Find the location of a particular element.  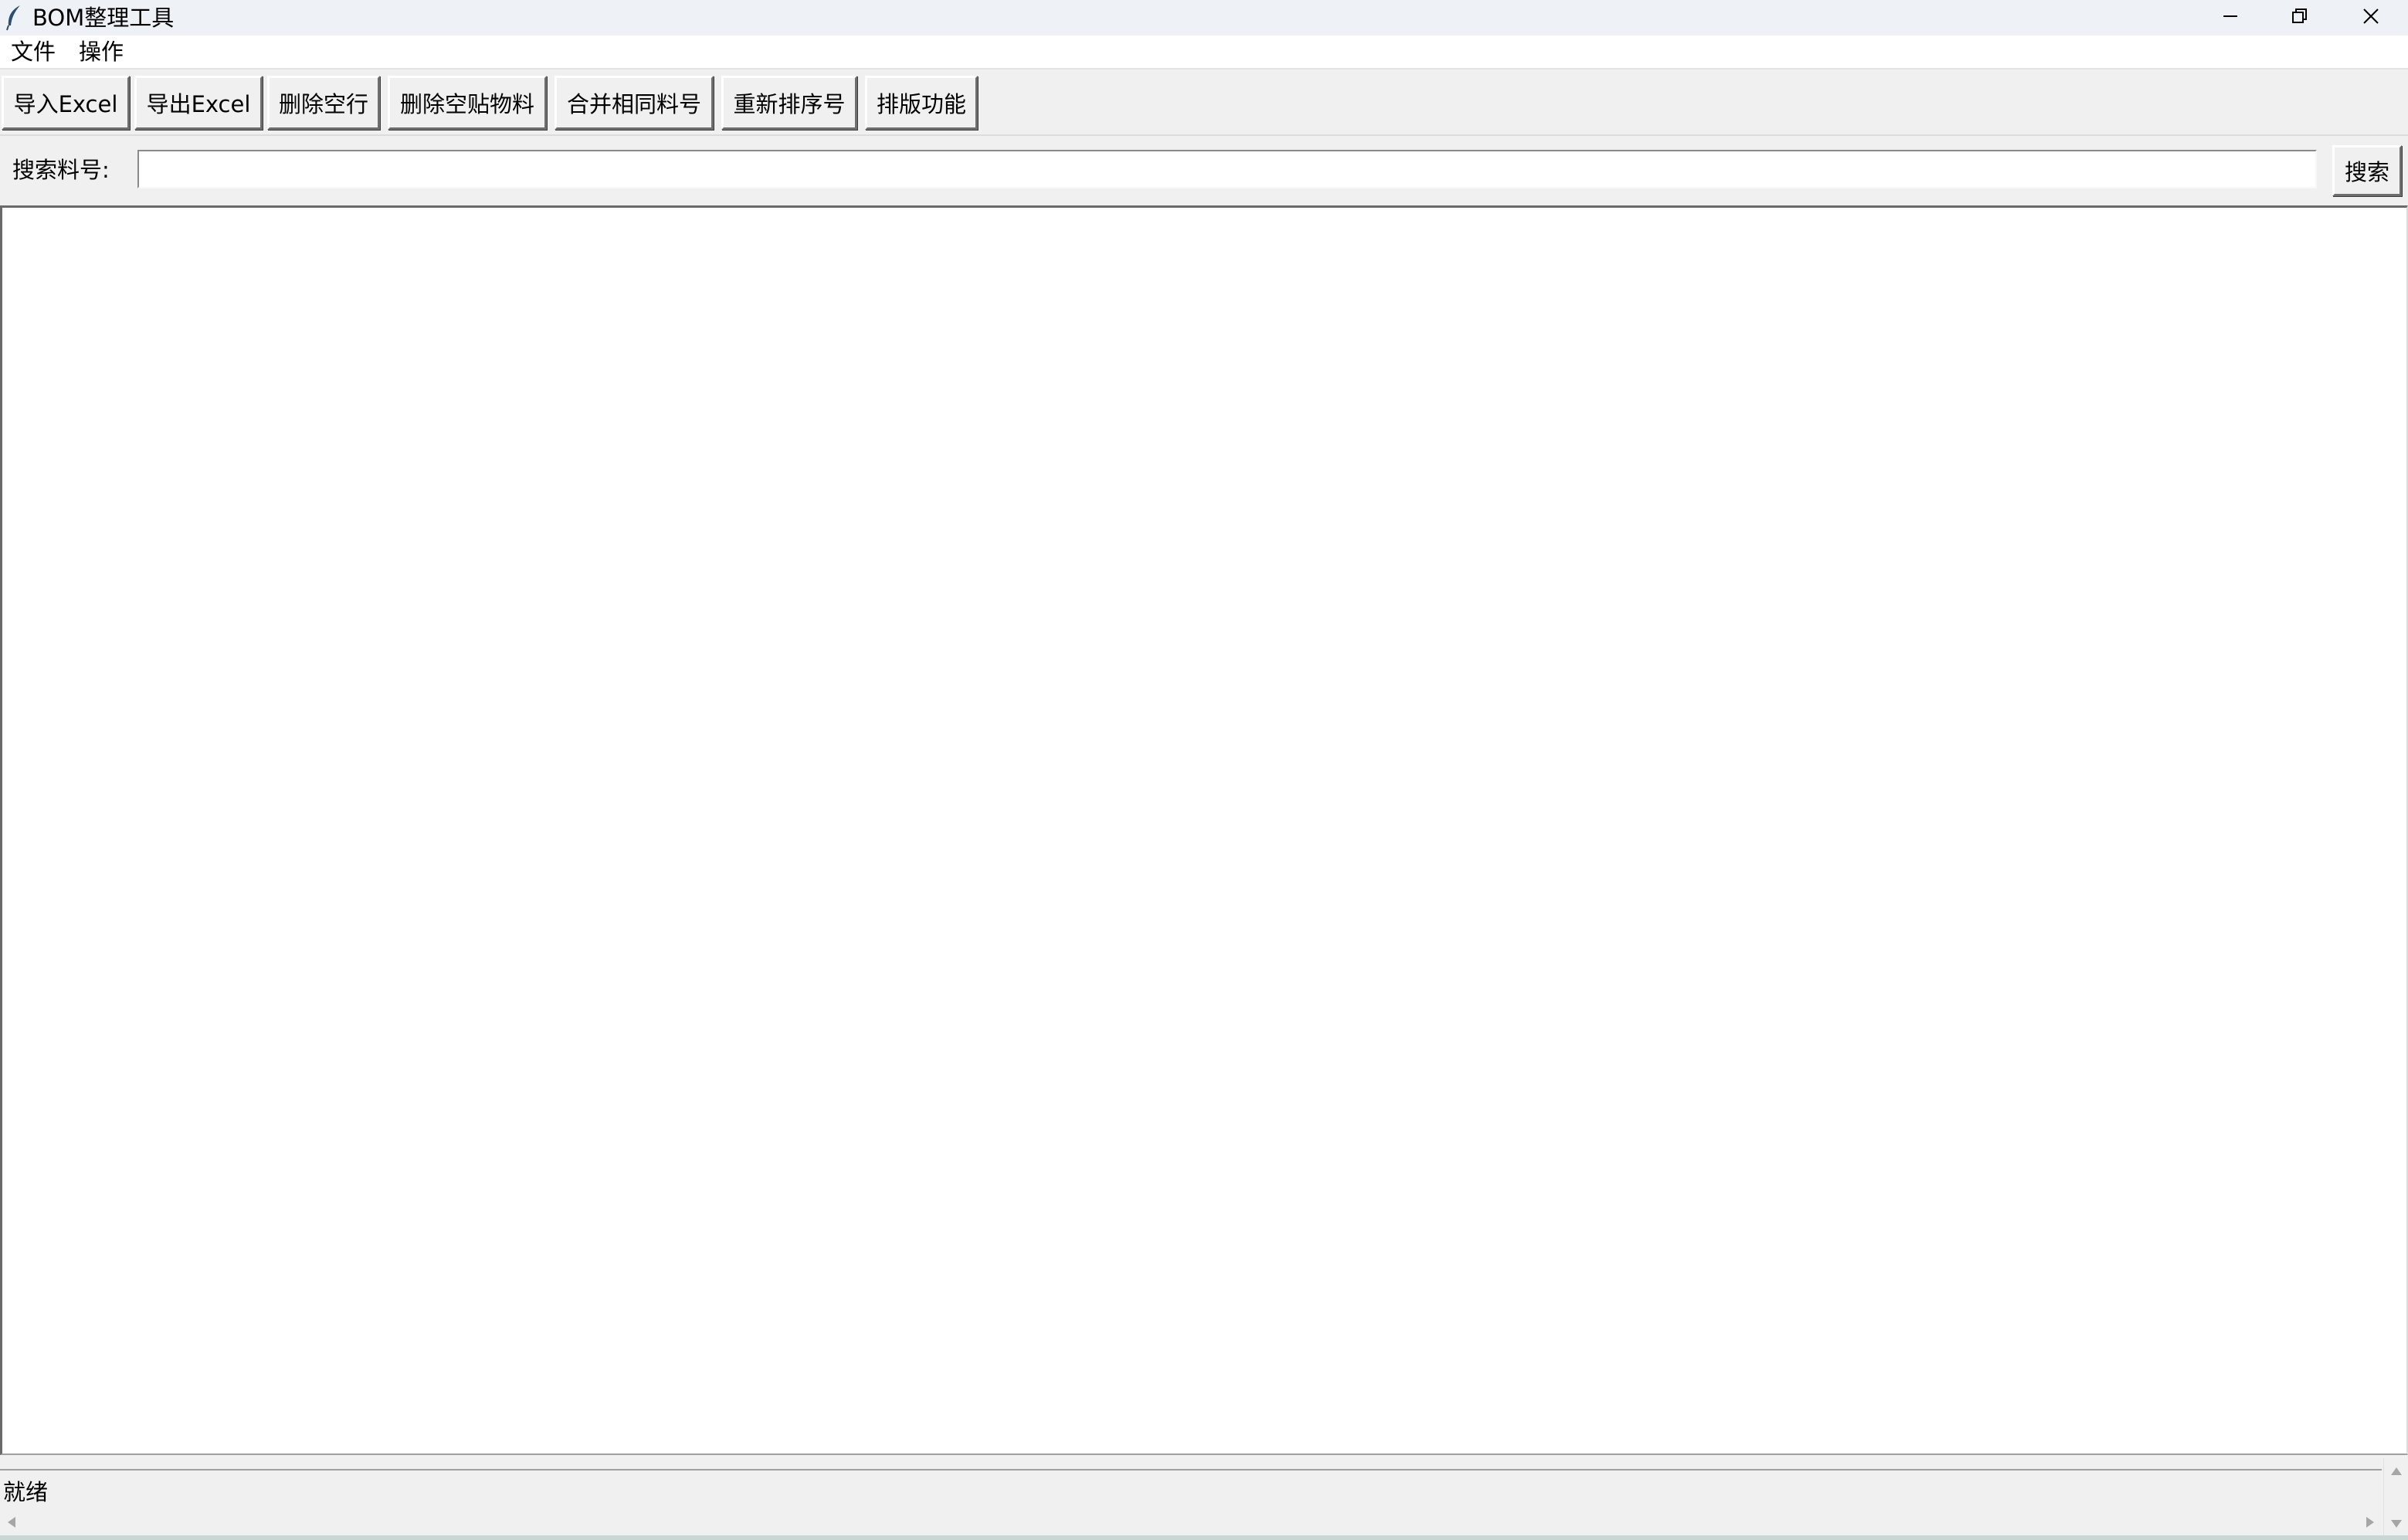

minimize-button is located at coordinates (2230, 18).